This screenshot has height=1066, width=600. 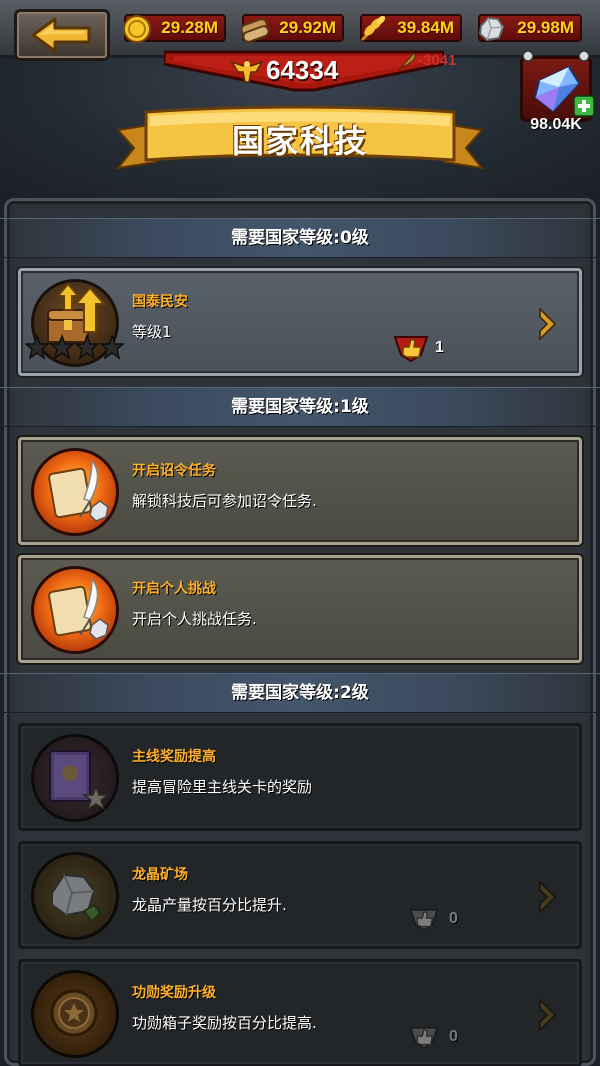 I want to click on stone-icon, so click(x=491, y=29).